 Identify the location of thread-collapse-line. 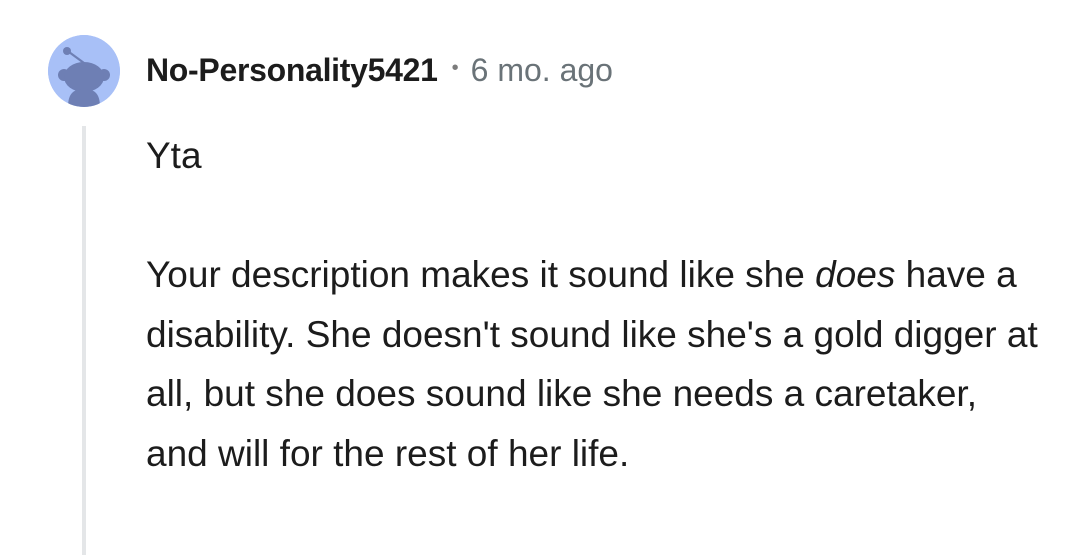
(84, 340).